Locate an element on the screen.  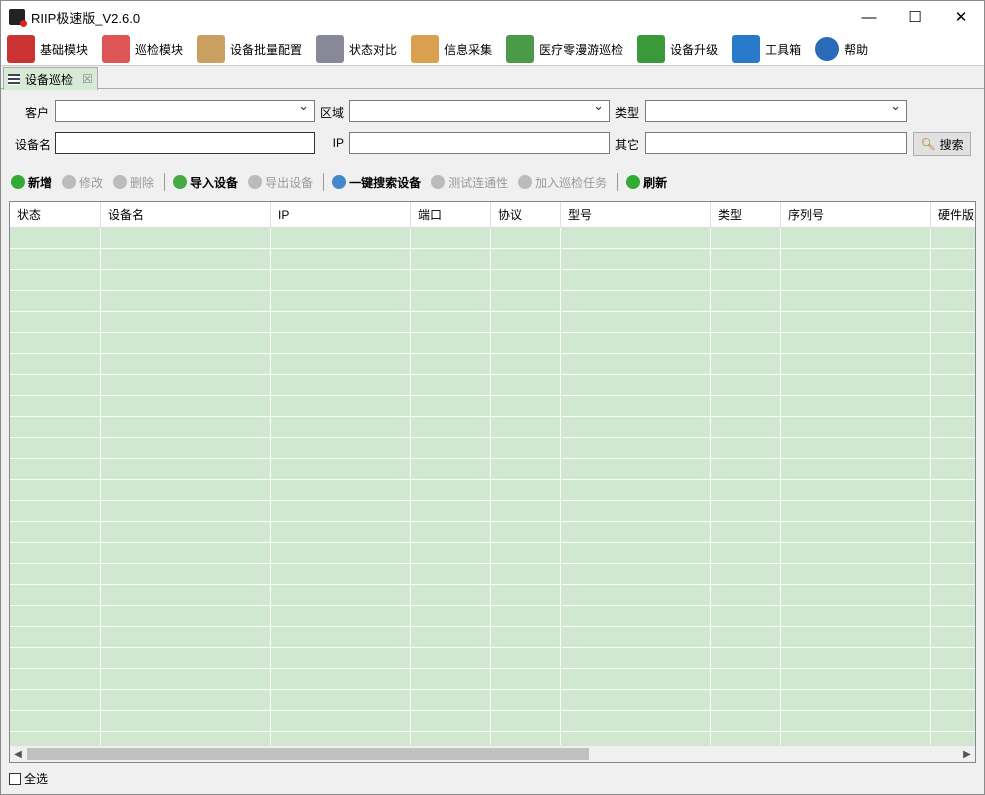
medical-cross-icon is located at coordinates (520, 49).